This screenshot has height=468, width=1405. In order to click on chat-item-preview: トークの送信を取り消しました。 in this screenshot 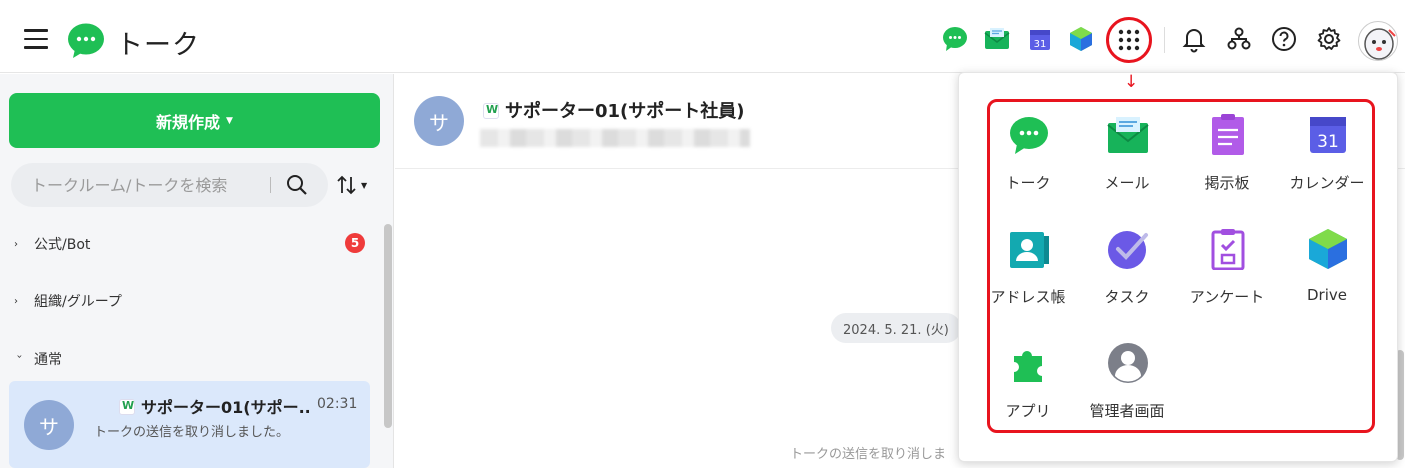, I will do `click(192, 432)`.